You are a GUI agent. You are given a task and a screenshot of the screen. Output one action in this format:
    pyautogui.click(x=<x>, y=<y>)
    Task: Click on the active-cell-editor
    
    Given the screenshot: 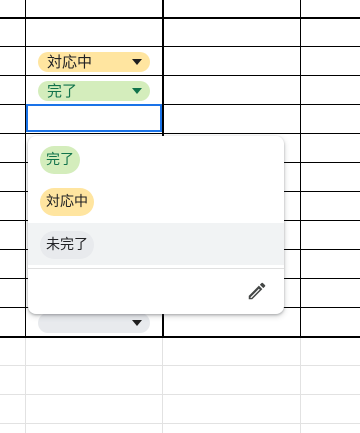 What is the action you would take?
    pyautogui.click(x=94, y=118)
    